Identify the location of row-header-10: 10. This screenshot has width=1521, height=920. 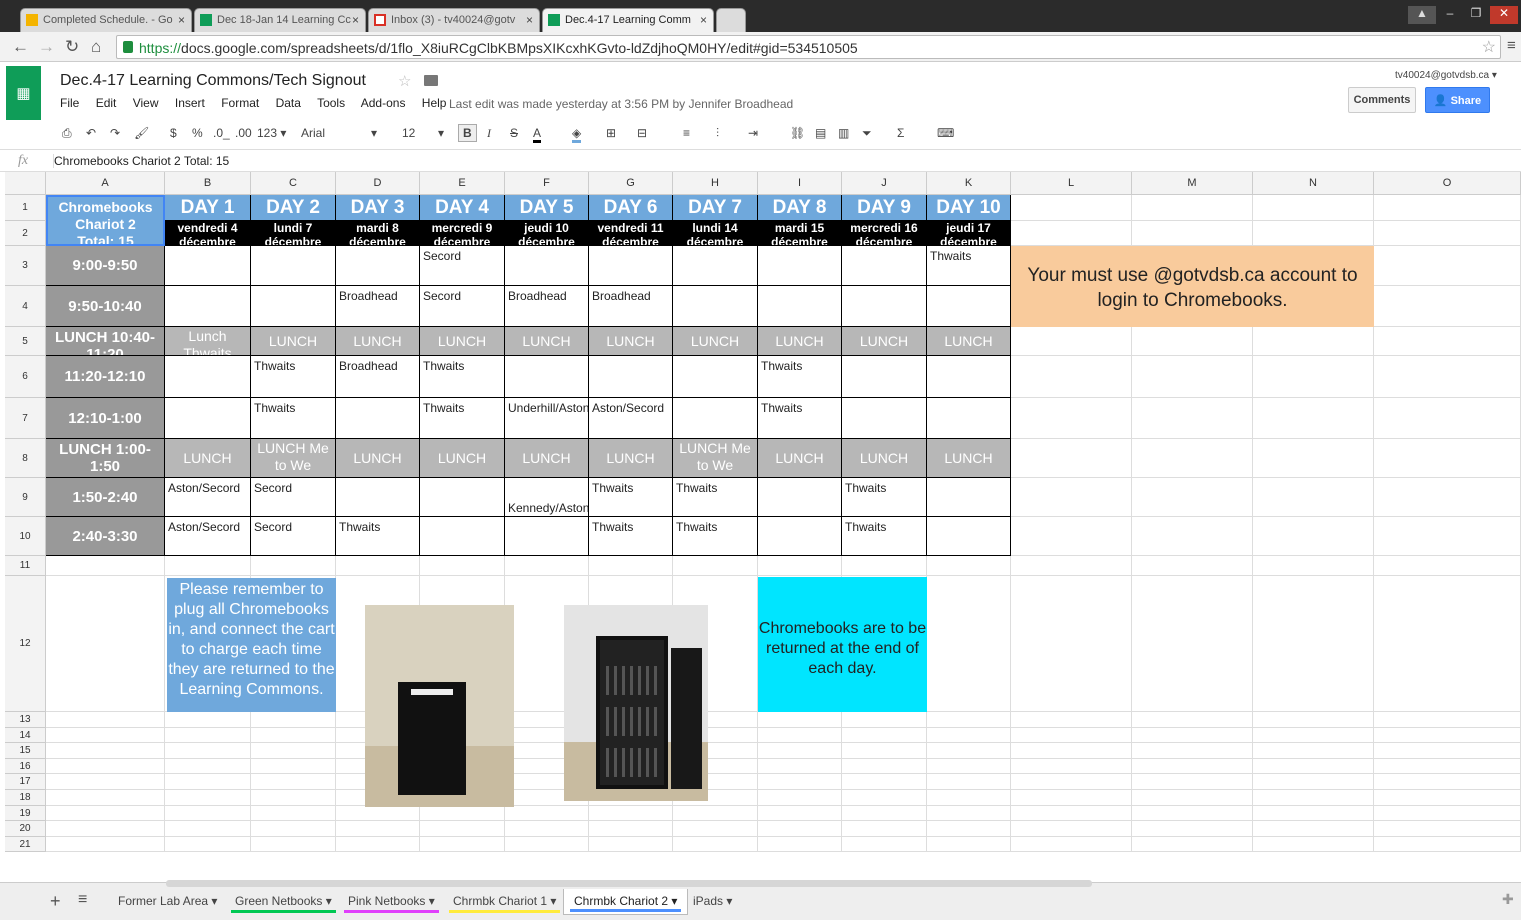
(25, 536).